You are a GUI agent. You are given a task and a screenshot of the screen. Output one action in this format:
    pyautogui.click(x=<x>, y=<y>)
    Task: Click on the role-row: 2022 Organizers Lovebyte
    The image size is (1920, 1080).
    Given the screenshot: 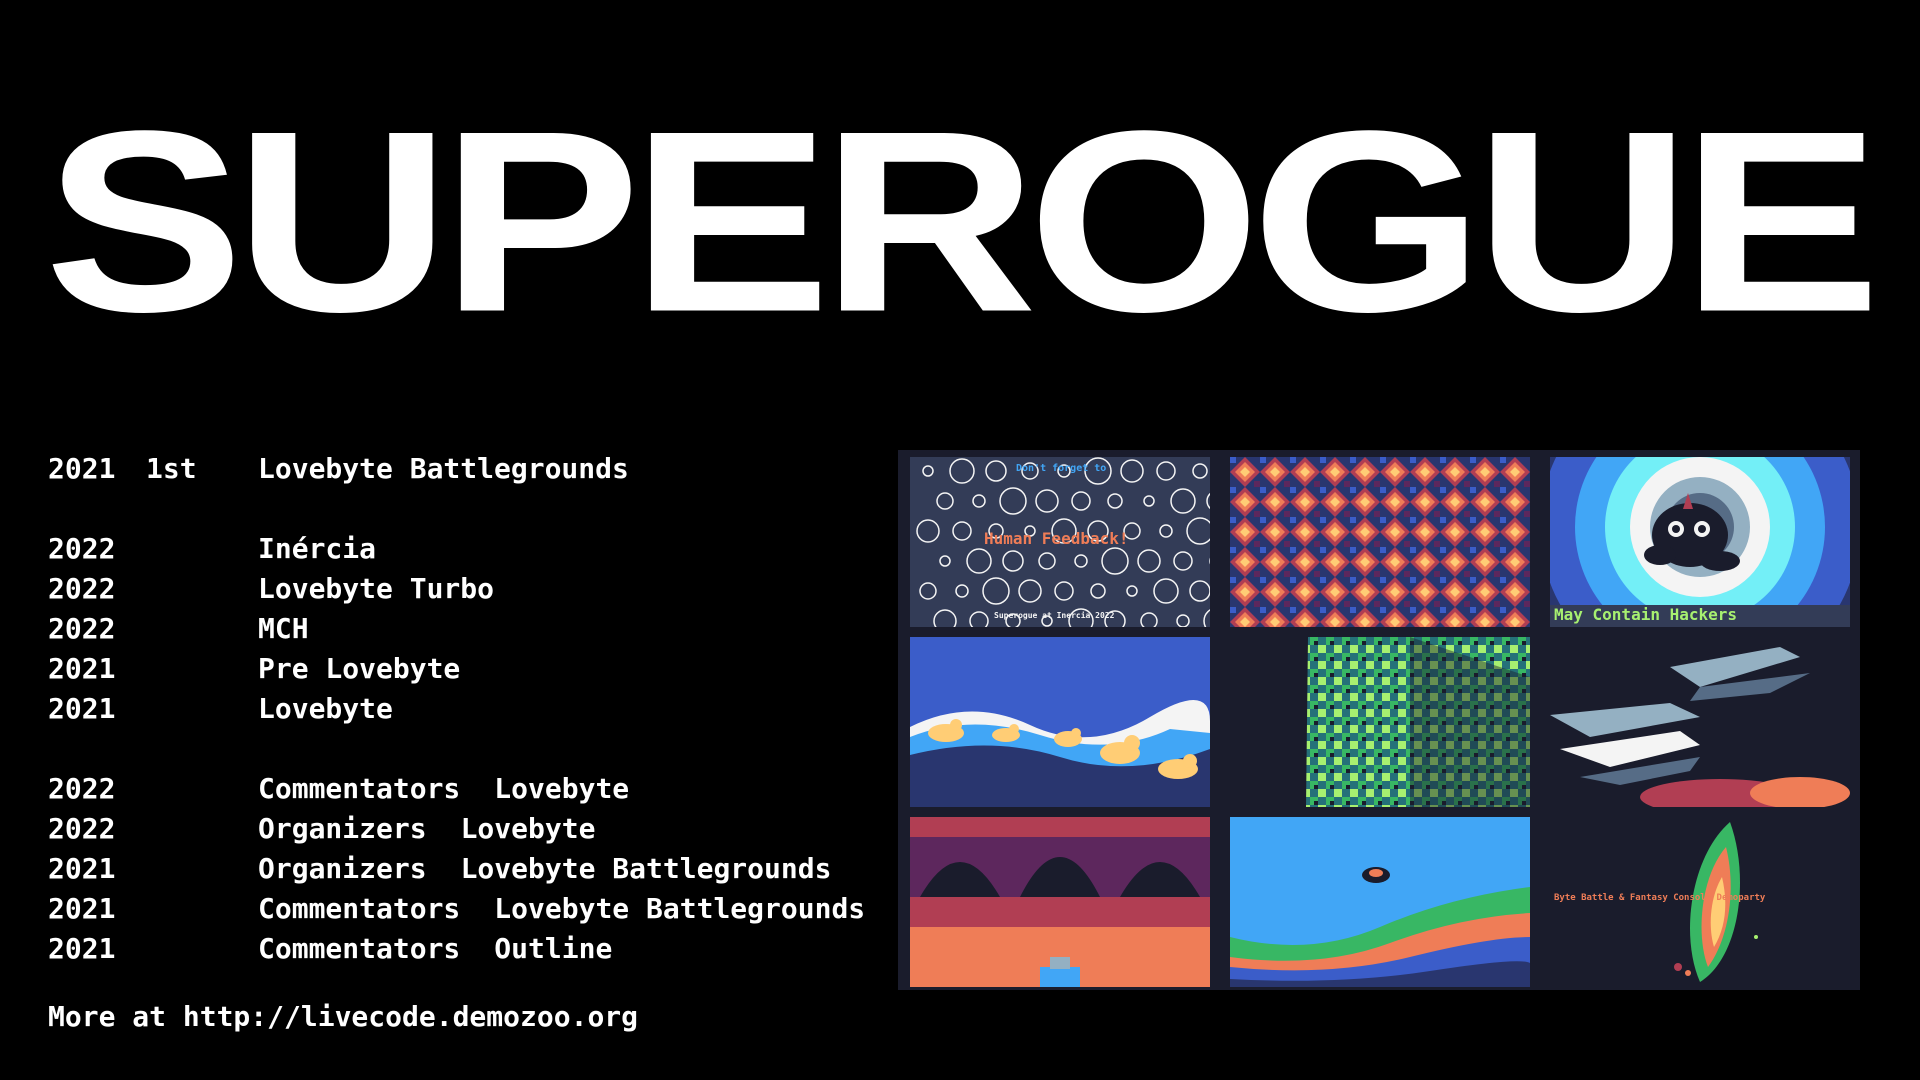 What is the action you would take?
    pyautogui.click(x=456, y=828)
    